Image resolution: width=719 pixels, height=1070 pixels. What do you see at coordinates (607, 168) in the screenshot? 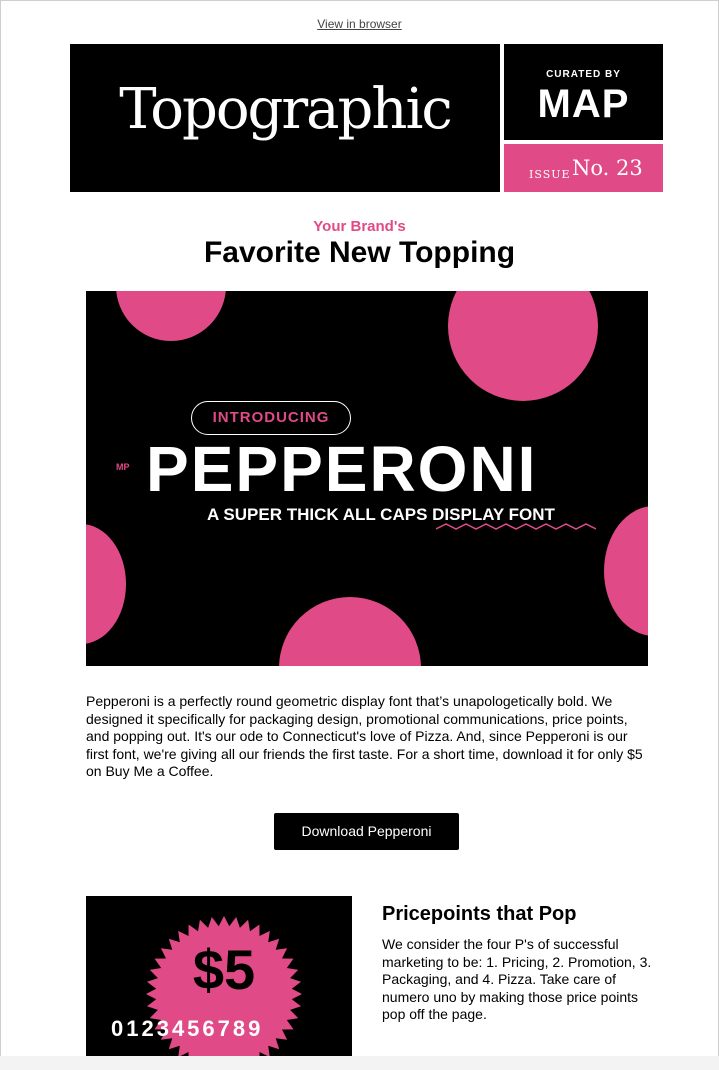
I see `issue-number: No. 23` at bounding box center [607, 168].